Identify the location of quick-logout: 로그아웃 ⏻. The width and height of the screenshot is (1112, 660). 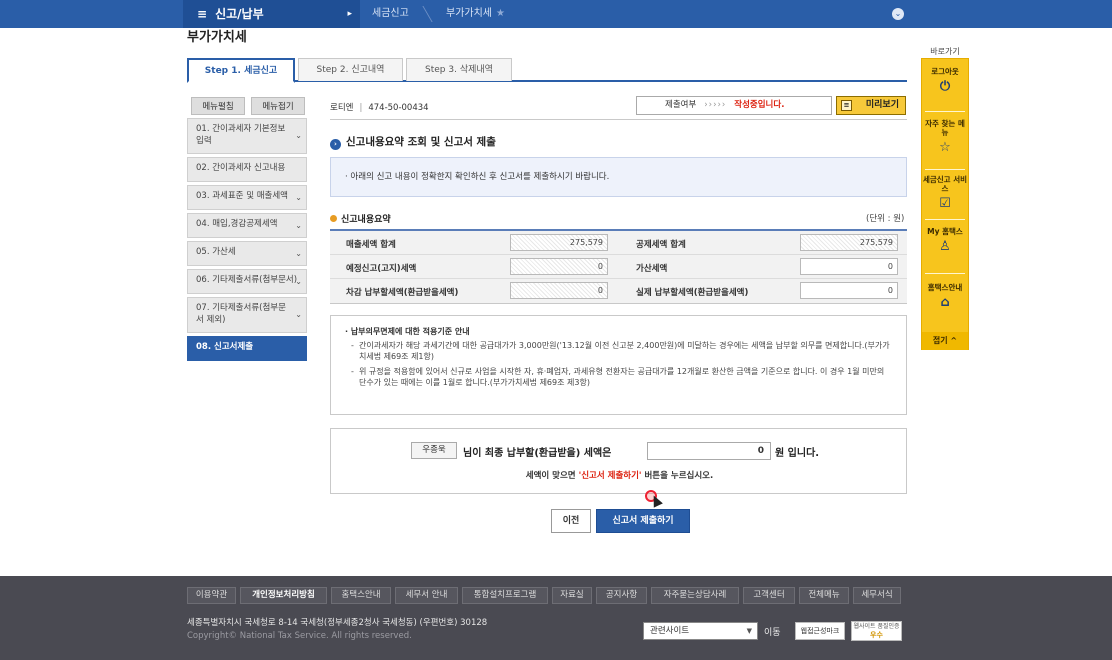
(945, 81).